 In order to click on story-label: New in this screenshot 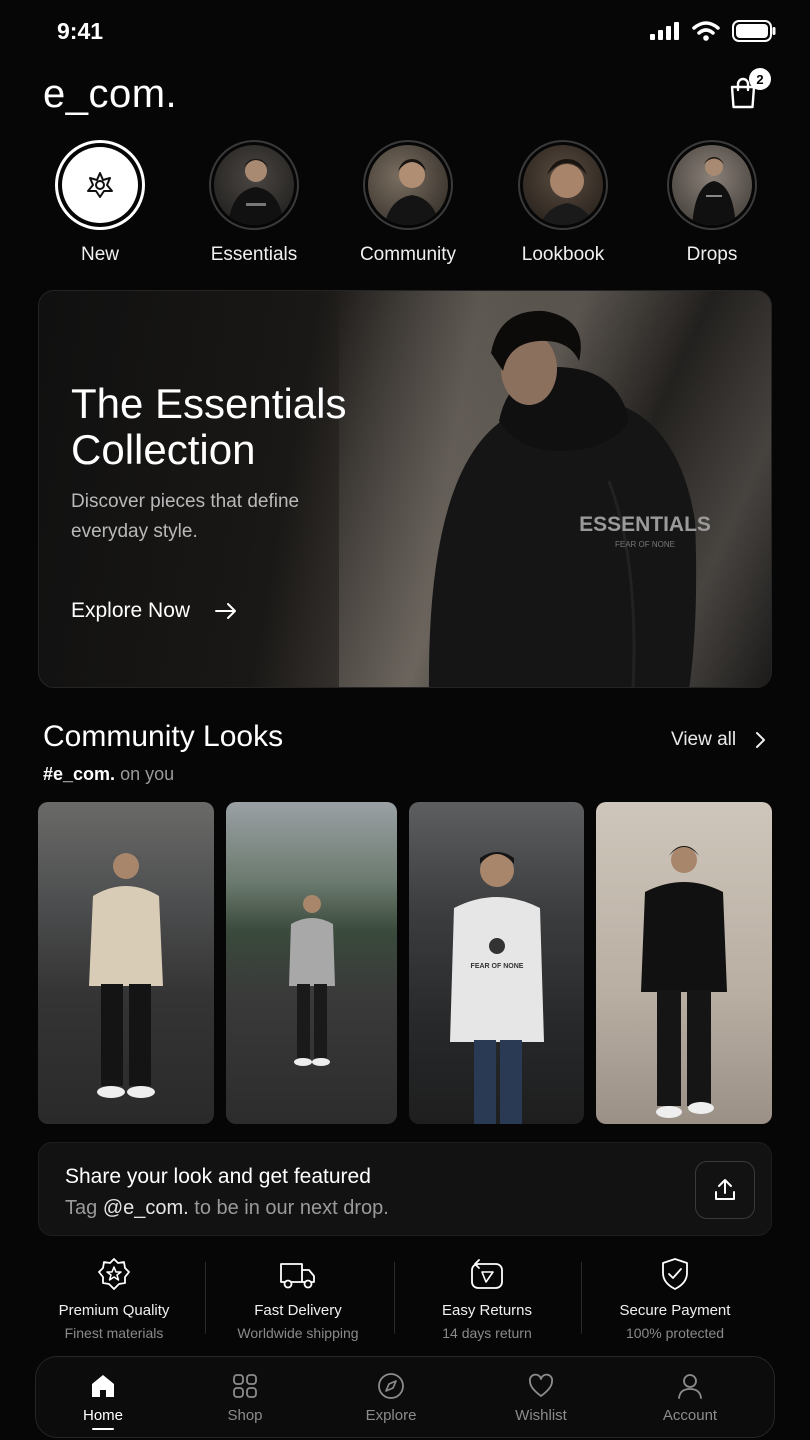, I will do `click(99, 254)`.